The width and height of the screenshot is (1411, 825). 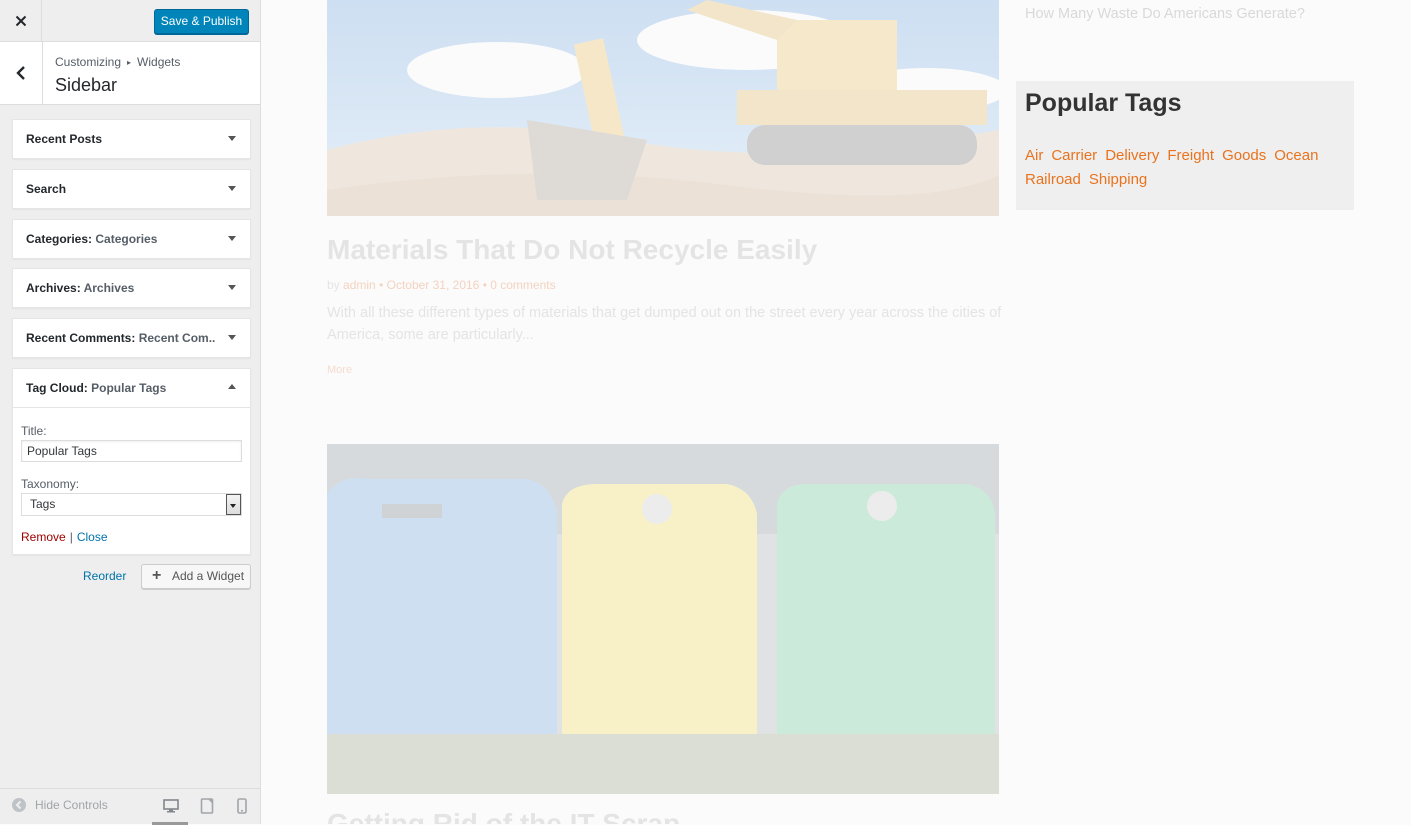 I want to click on widget-categories: Categories, so click(x=131, y=239).